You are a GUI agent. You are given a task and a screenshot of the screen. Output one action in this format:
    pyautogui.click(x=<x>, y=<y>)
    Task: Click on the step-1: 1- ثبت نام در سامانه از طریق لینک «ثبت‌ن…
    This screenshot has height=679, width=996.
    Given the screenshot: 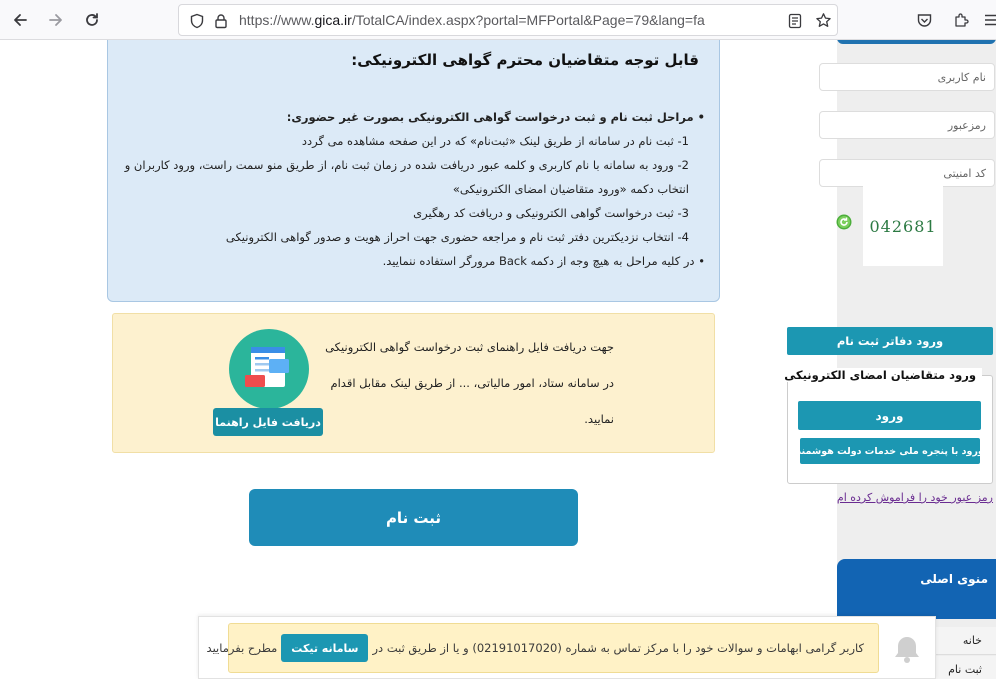 What is the action you would take?
    pyautogui.click(x=495, y=141)
    